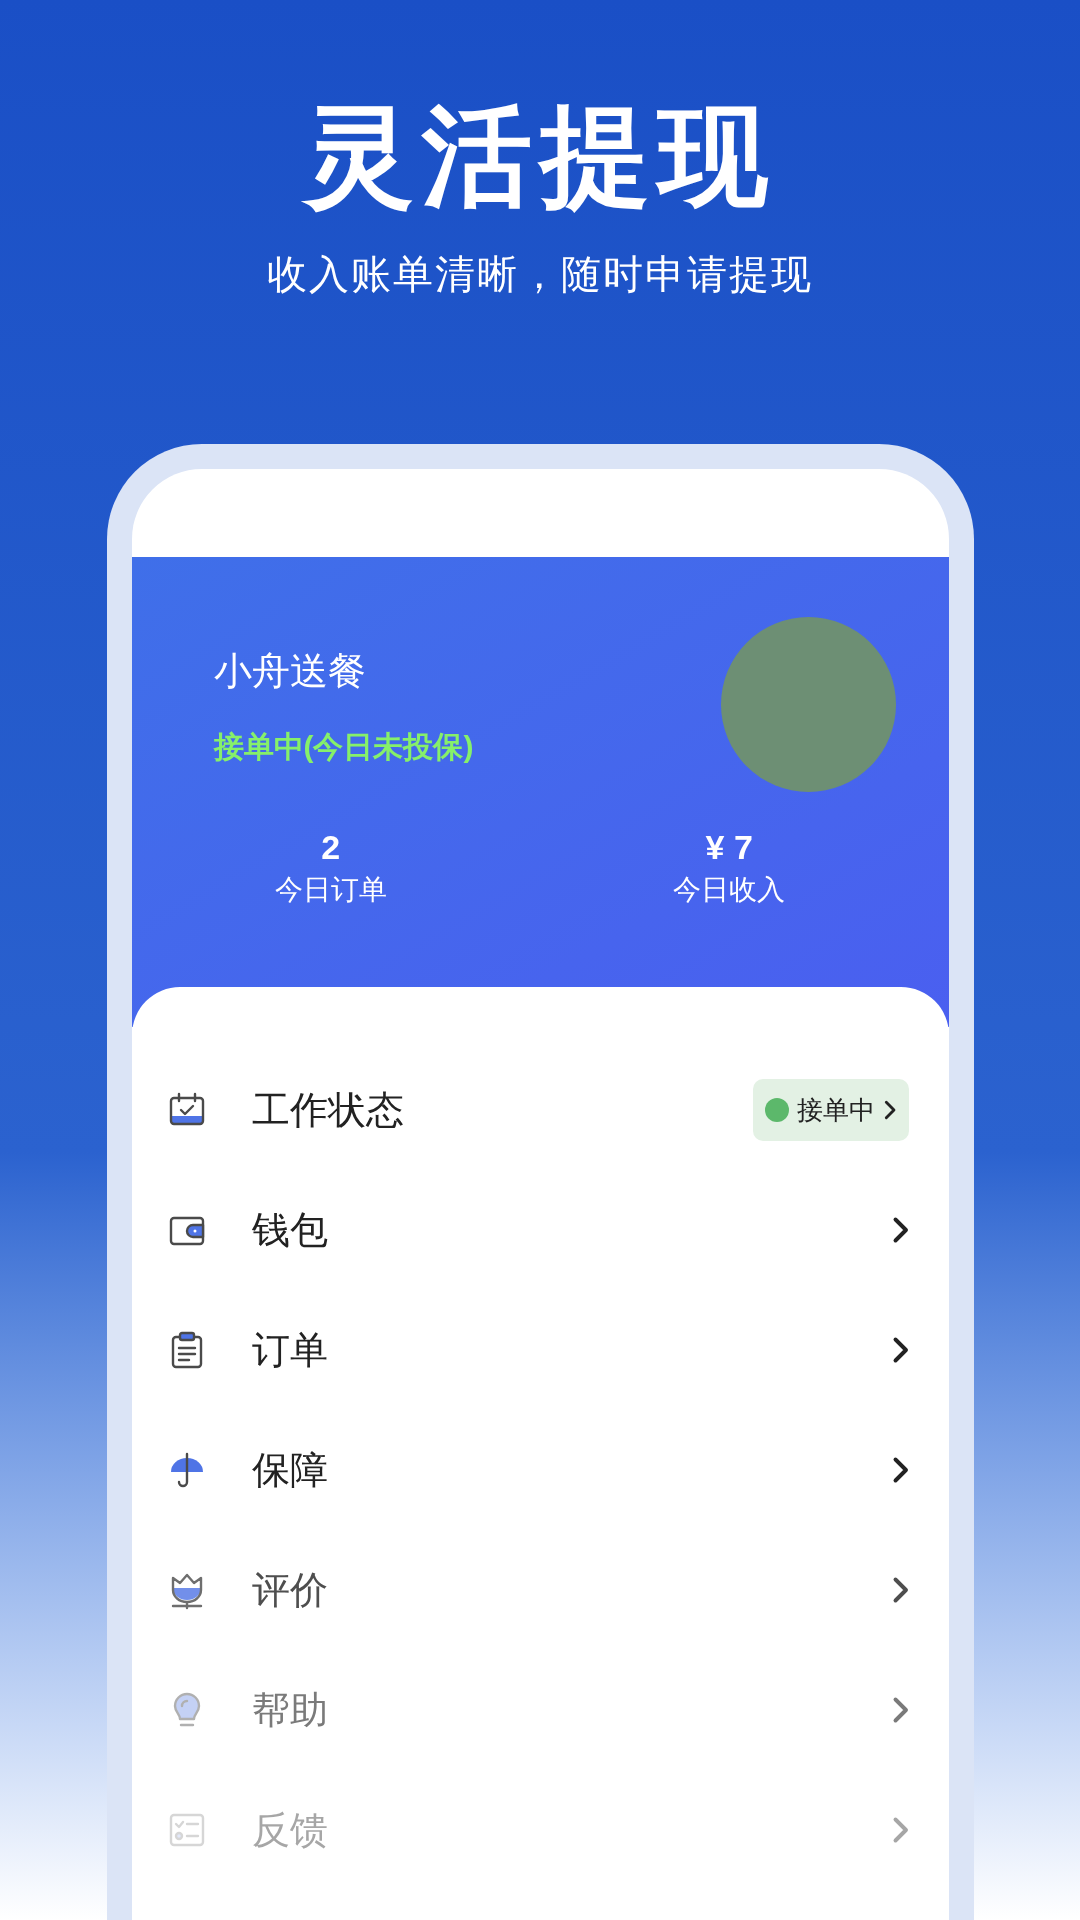  I want to click on menu-item: 钱包, so click(540, 1230).